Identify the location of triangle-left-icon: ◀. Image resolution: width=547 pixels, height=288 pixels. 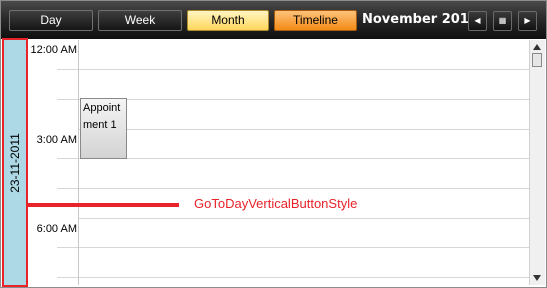
(477, 20).